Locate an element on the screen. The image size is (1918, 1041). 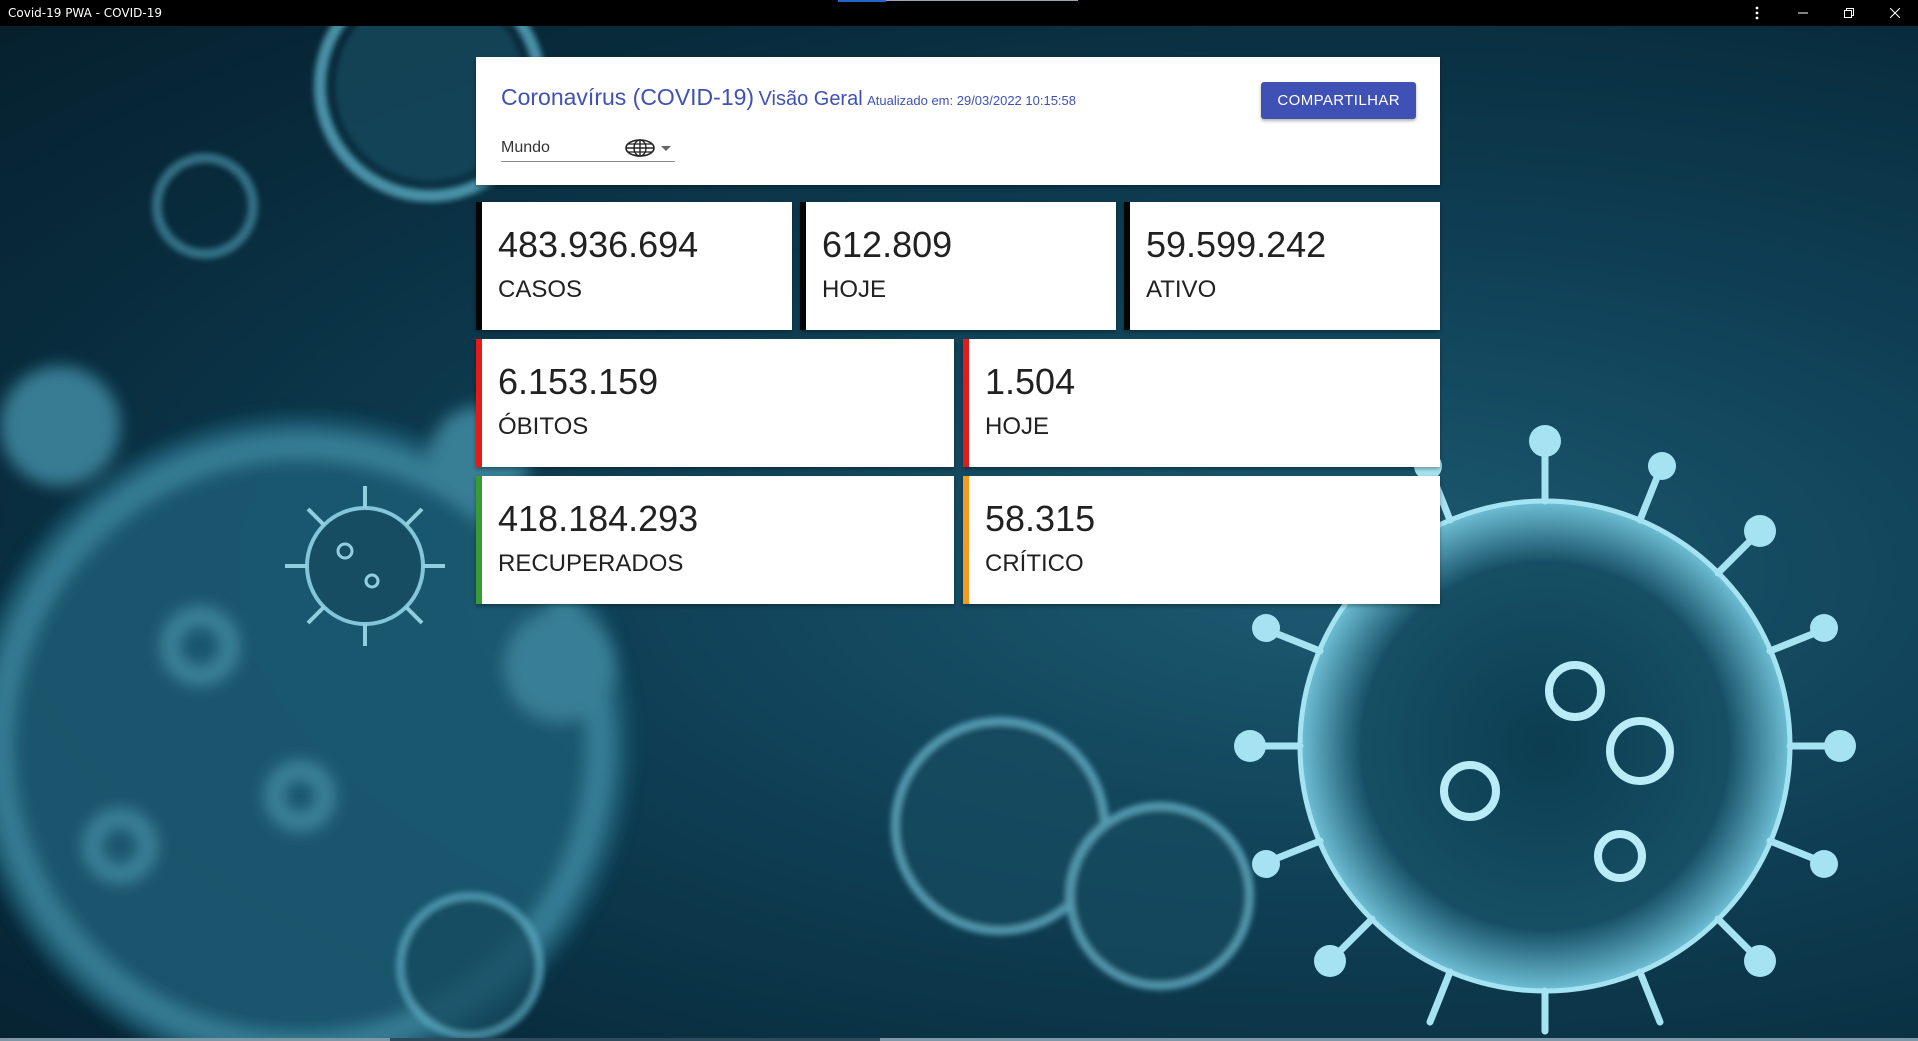
window-titlebar: Covid-19 PWA - COVID-19 is located at coordinates (959, 13).